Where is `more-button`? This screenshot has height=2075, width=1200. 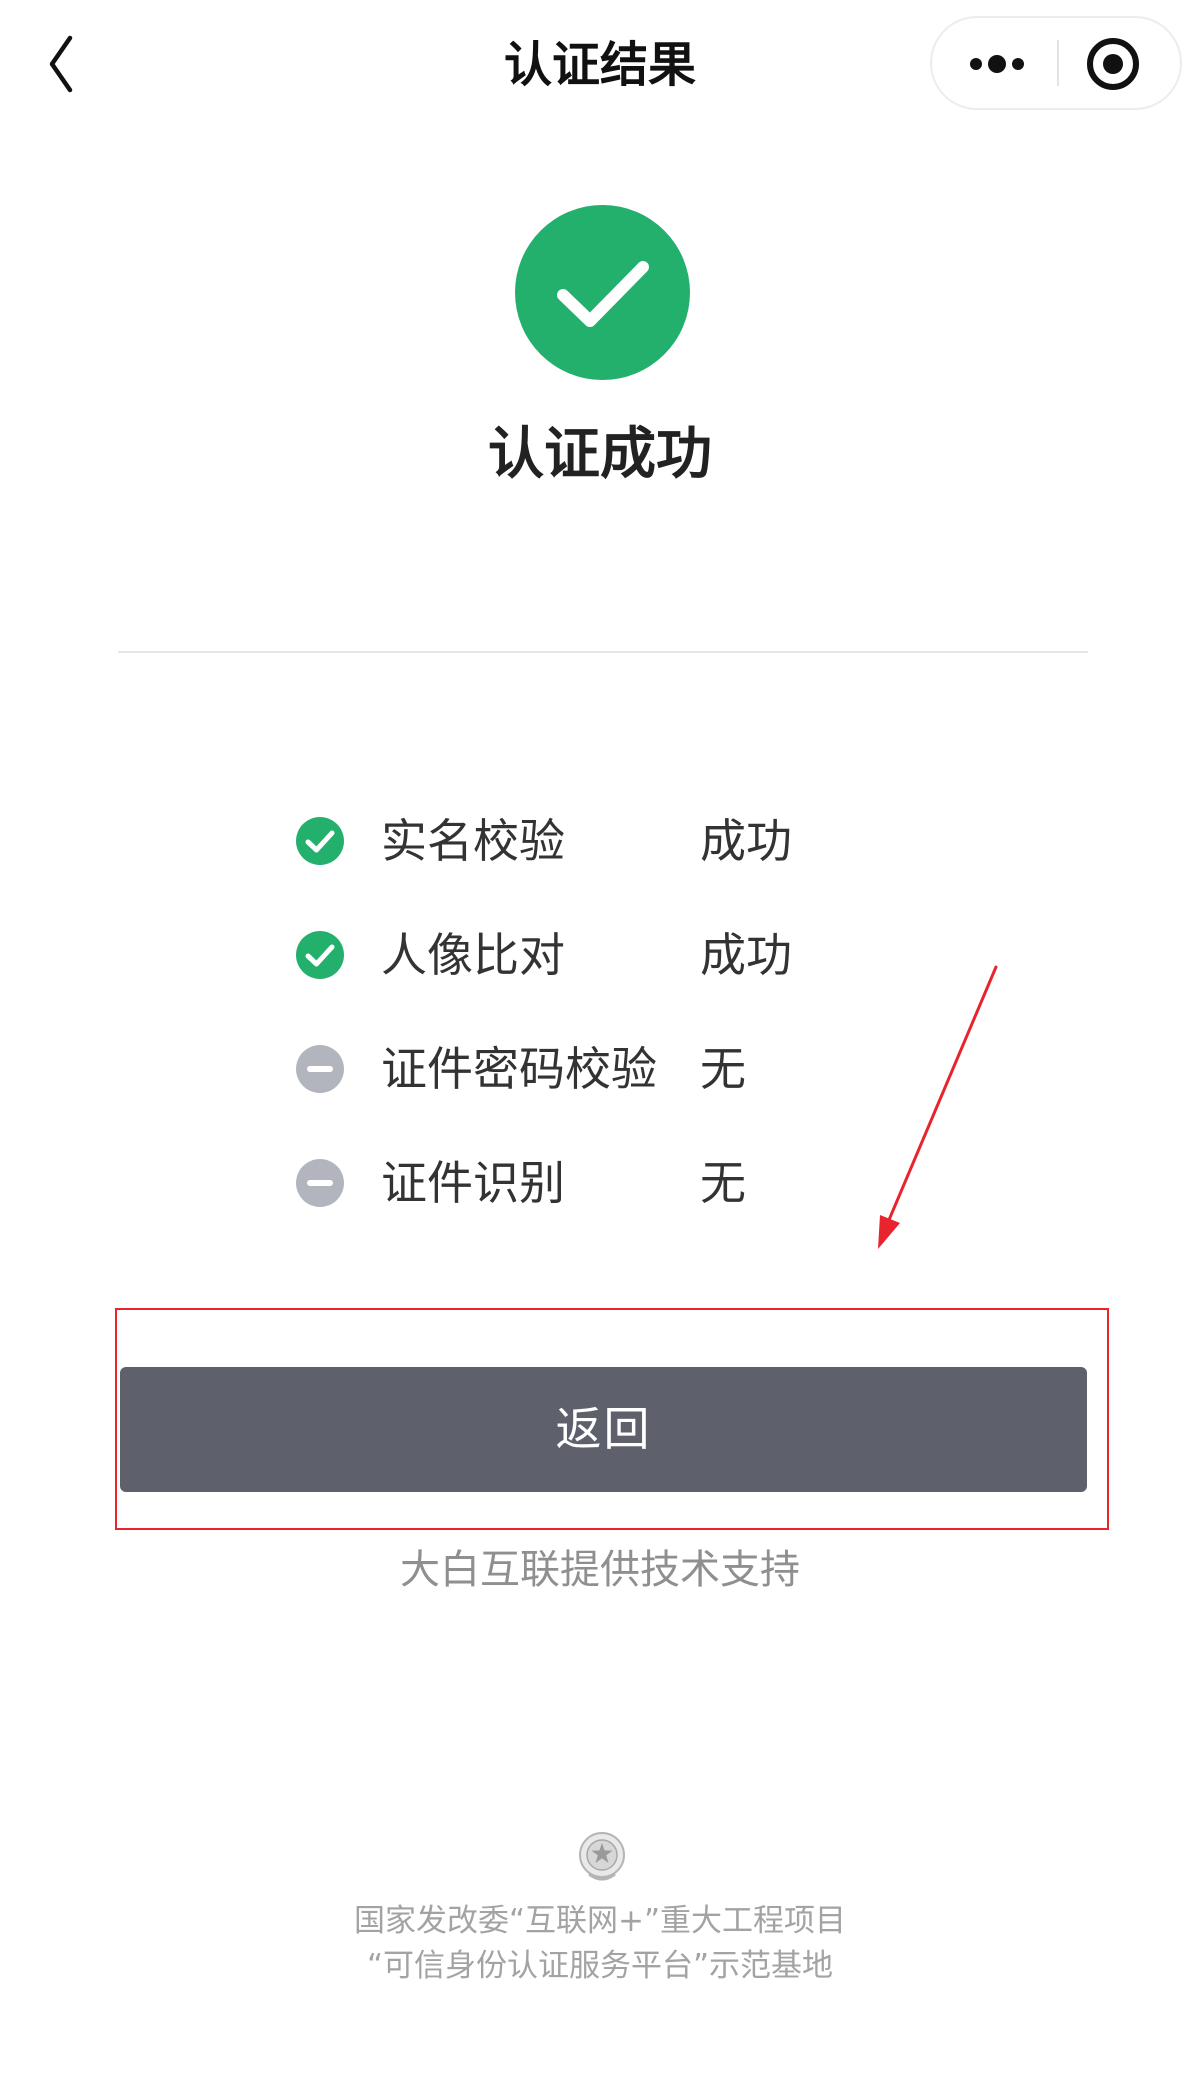 more-button is located at coordinates (994, 63).